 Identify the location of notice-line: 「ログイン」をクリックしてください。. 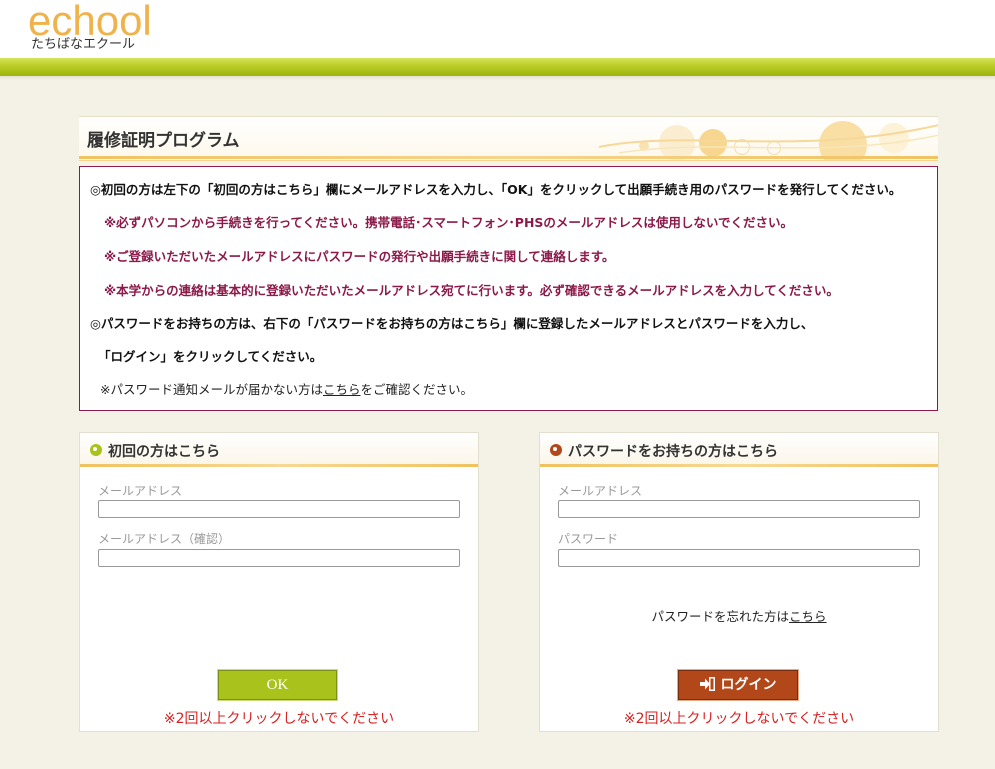
(210, 356).